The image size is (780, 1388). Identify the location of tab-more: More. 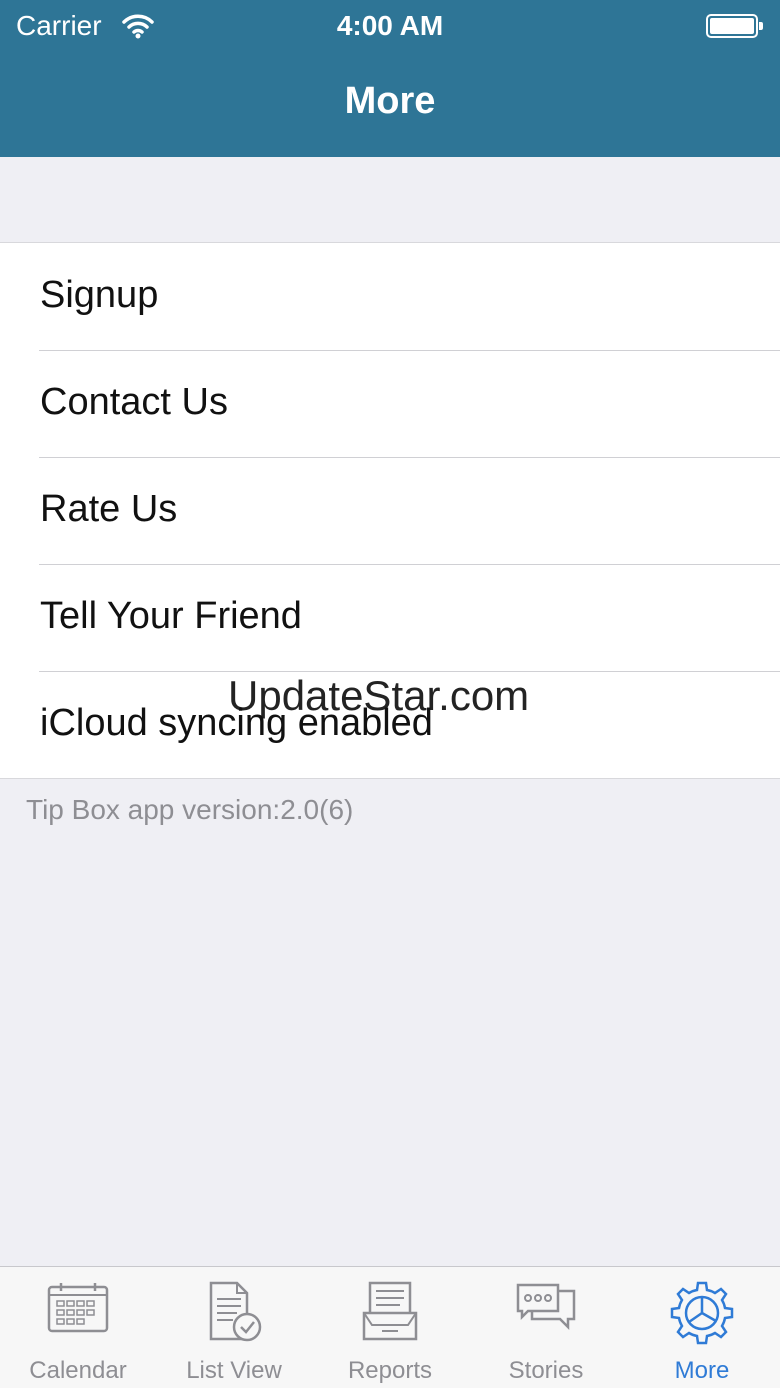
(702, 1327).